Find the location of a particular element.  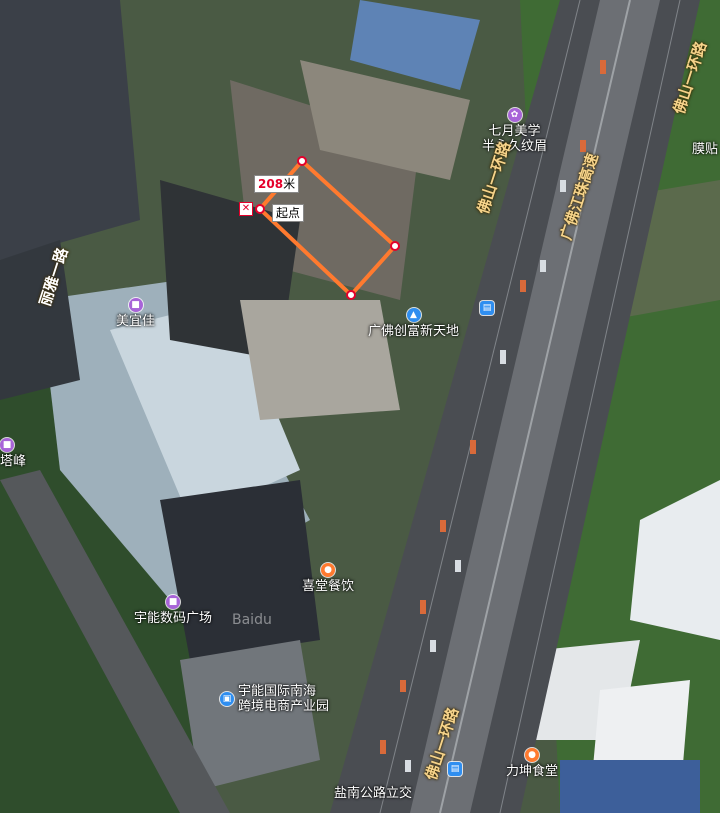

poi-guangfo-name: 广佛创富新天地 is located at coordinates (414, 331).